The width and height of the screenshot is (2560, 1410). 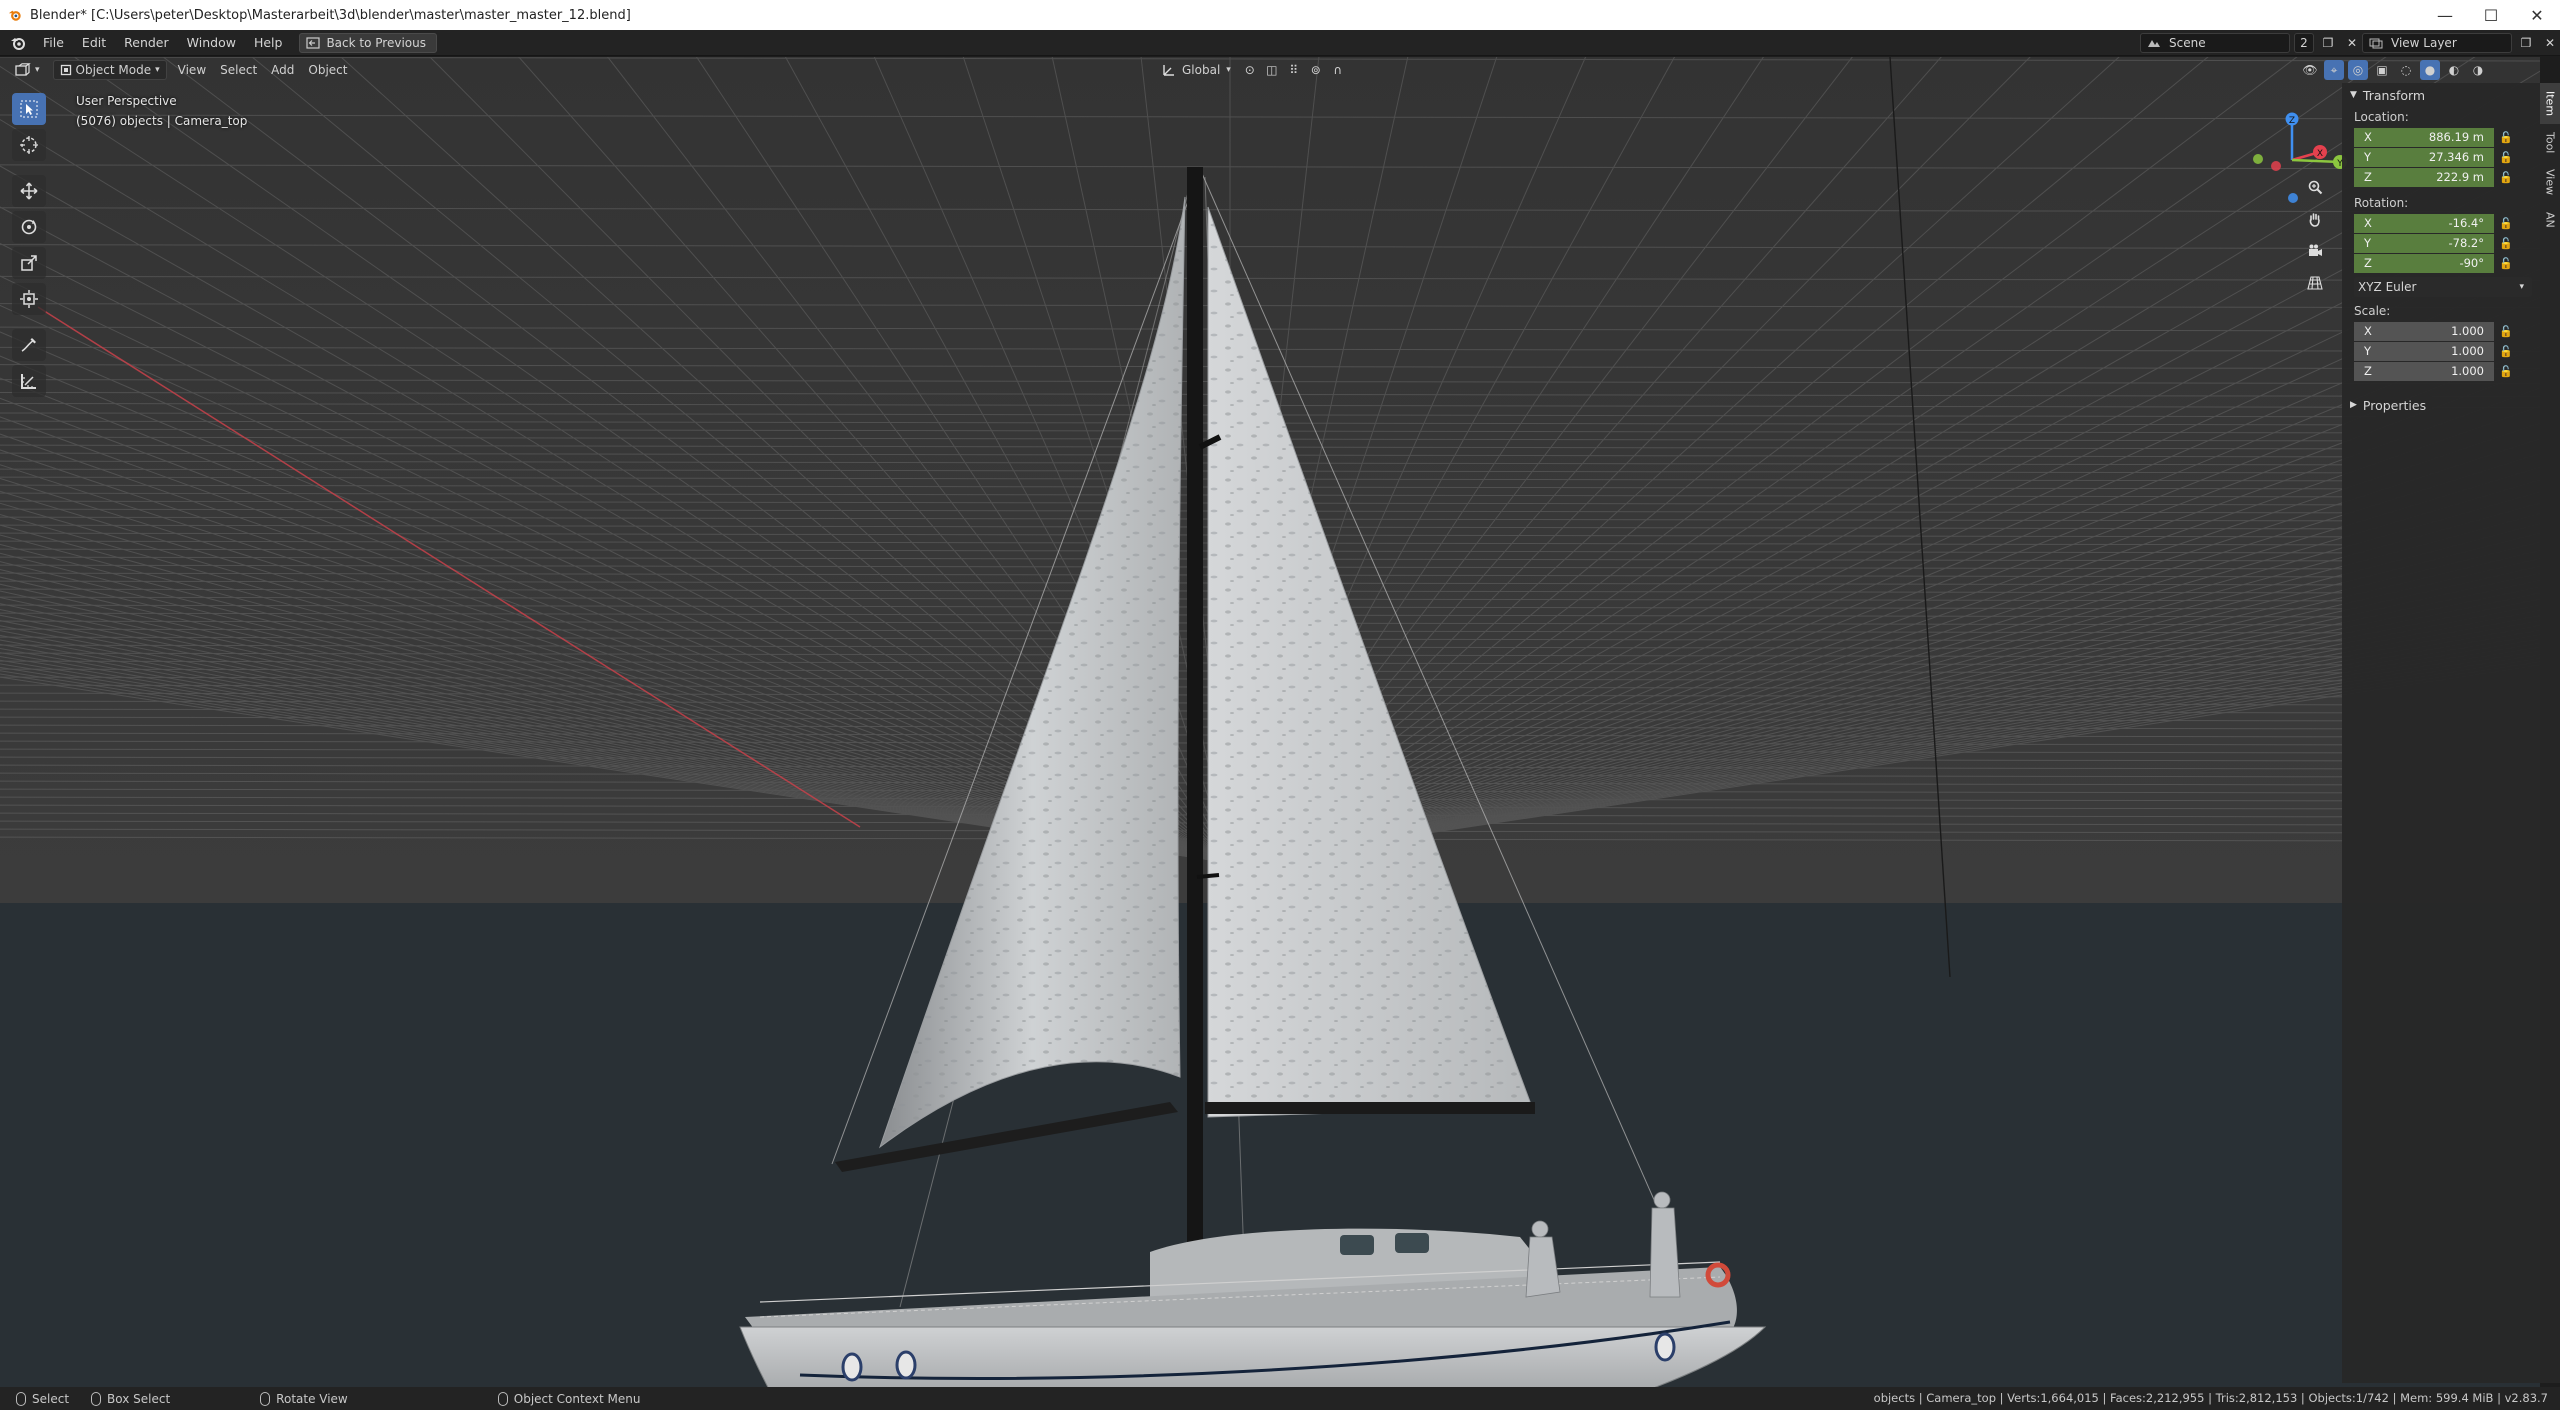 I want to click on location-y-field: Y 27.346 m, so click(x=2424, y=157).